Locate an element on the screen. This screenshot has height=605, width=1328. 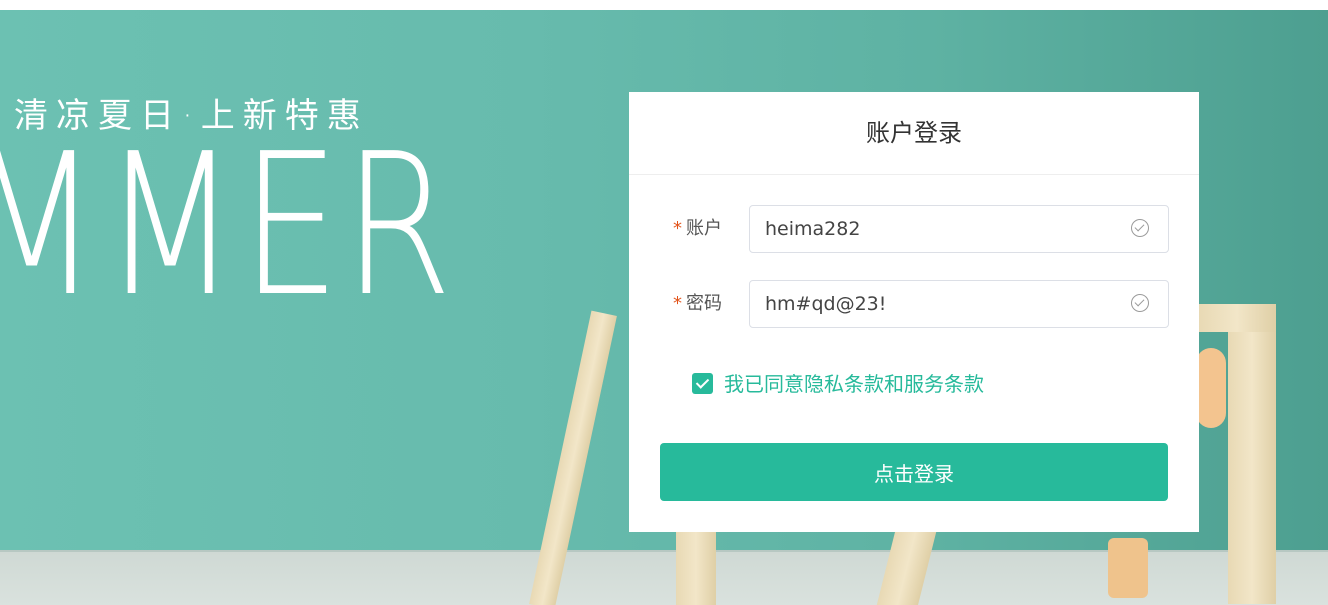
password-row: * 密码 is located at coordinates (914, 304).